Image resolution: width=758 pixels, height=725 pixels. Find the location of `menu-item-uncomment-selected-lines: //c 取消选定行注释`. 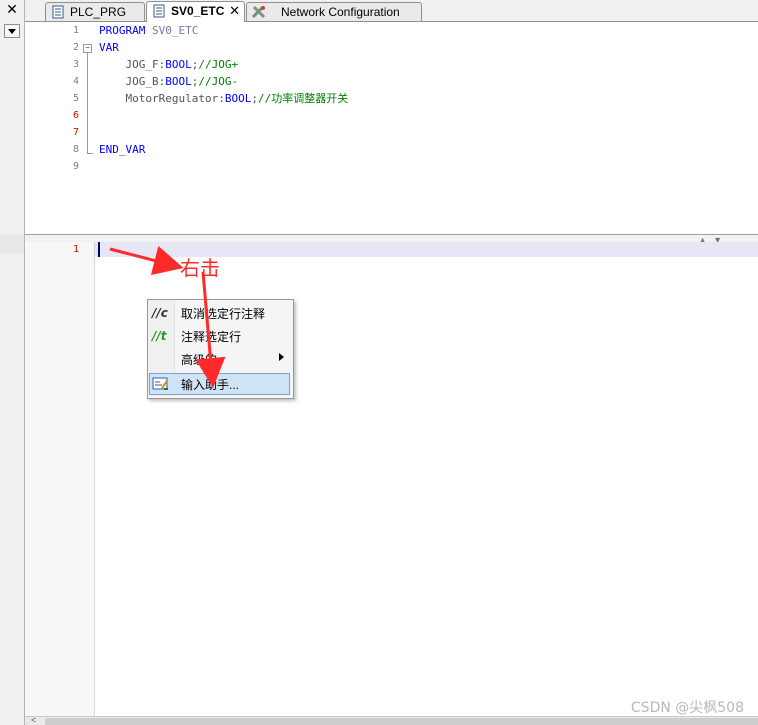

menu-item-uncomment-selected-lines: //c 取消选定行注释 is located at coordinates (219, 313).